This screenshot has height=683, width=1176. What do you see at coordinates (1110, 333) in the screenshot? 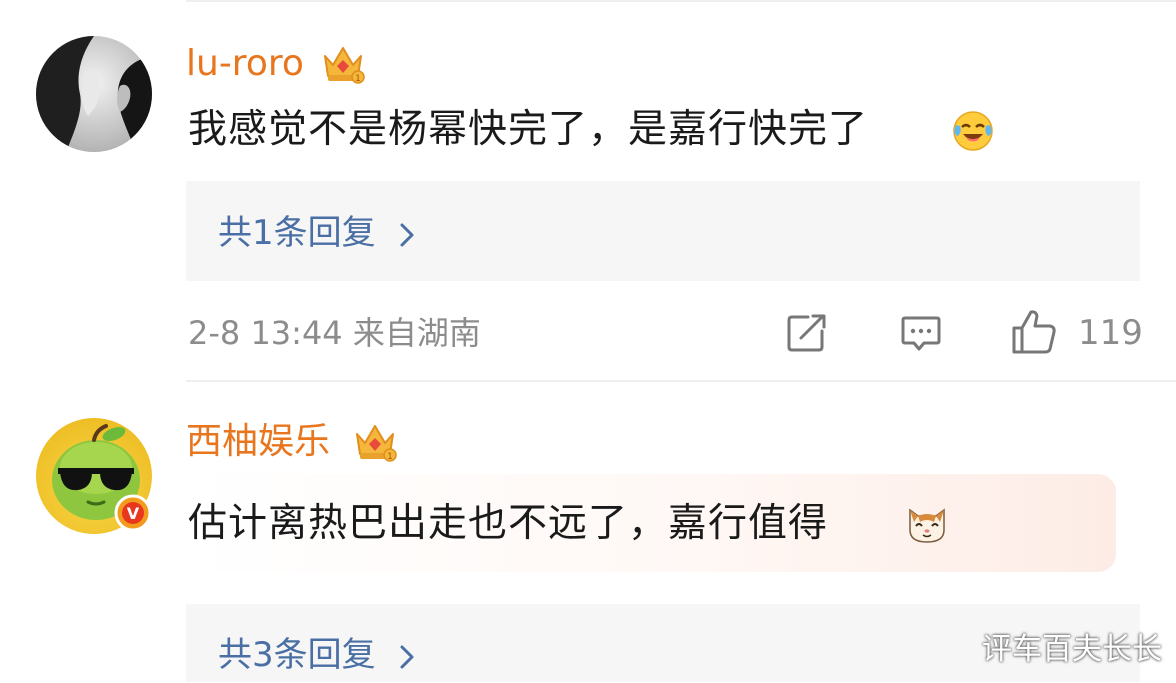
I see `like-count: 119` at bounding box center [1110, 333].